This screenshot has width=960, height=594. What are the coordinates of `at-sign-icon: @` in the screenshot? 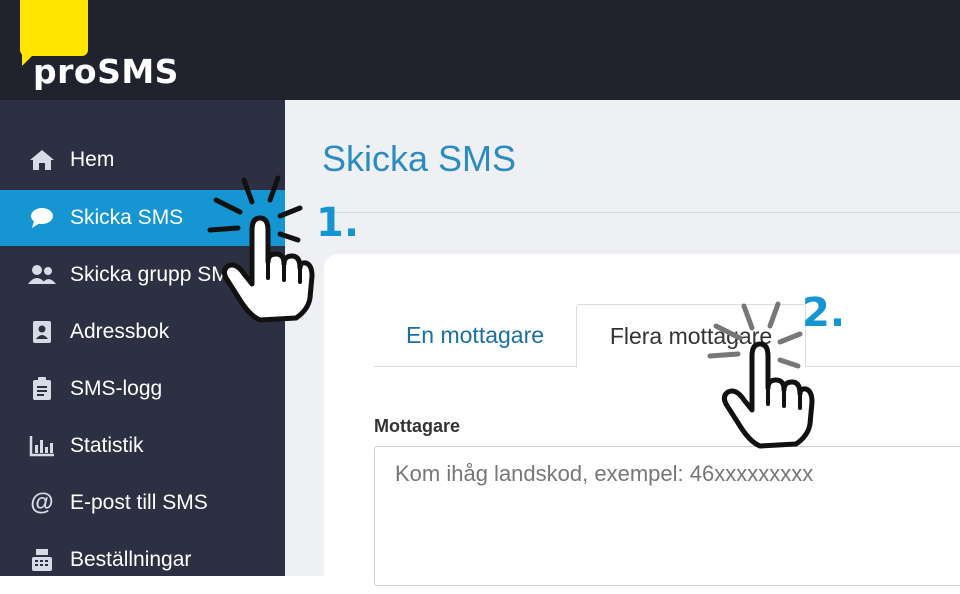 It's located at (42, 502).